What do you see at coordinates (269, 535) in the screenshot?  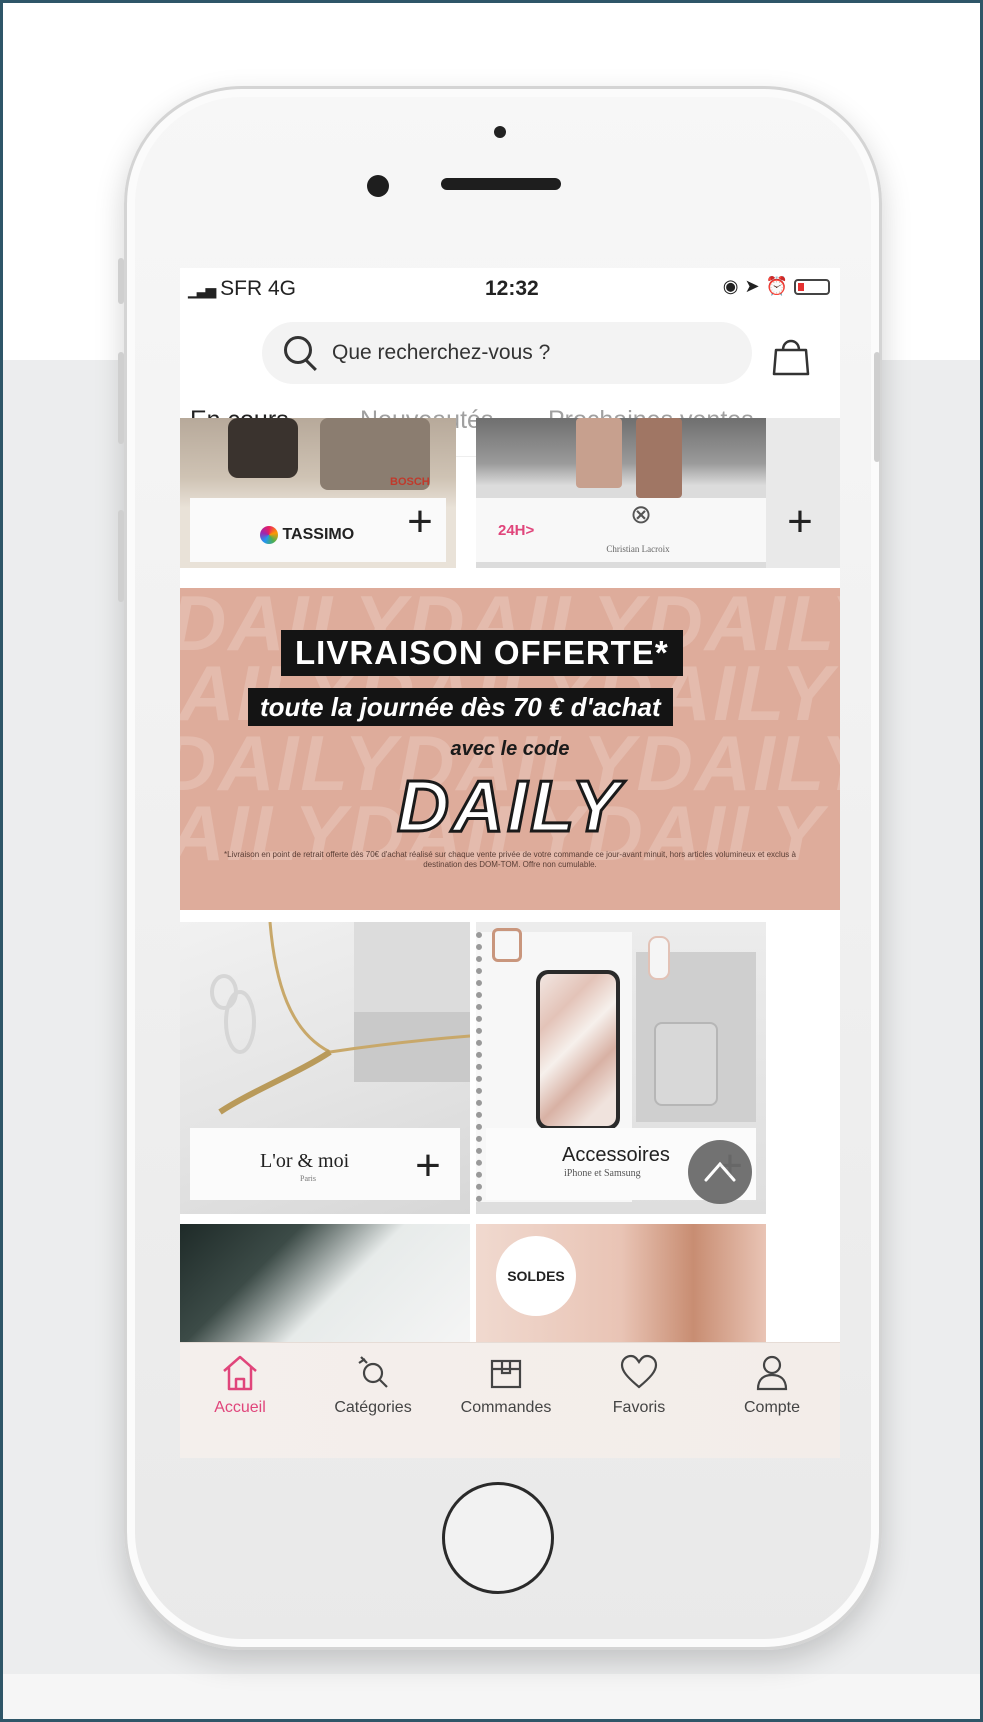 I see `tassimo-logo-mark` at bounding box center [269, 535].